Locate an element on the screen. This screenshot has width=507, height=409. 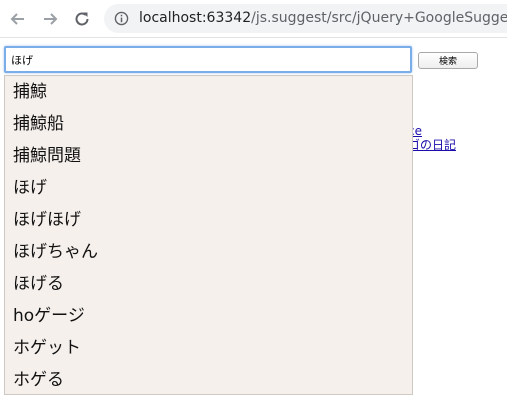
info-icon is located at coordinates (121, 18).